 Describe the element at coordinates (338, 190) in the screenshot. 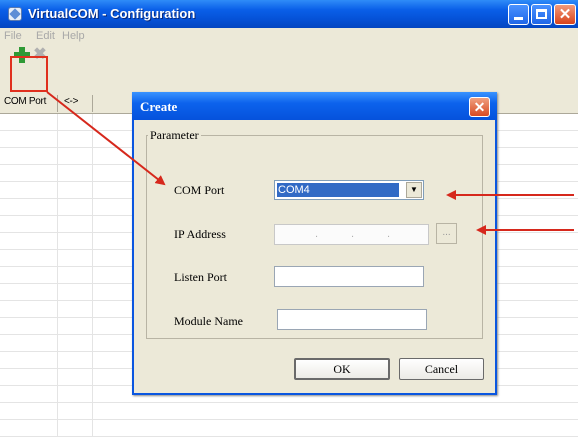

I see `com-port-value: COM4` at that location.